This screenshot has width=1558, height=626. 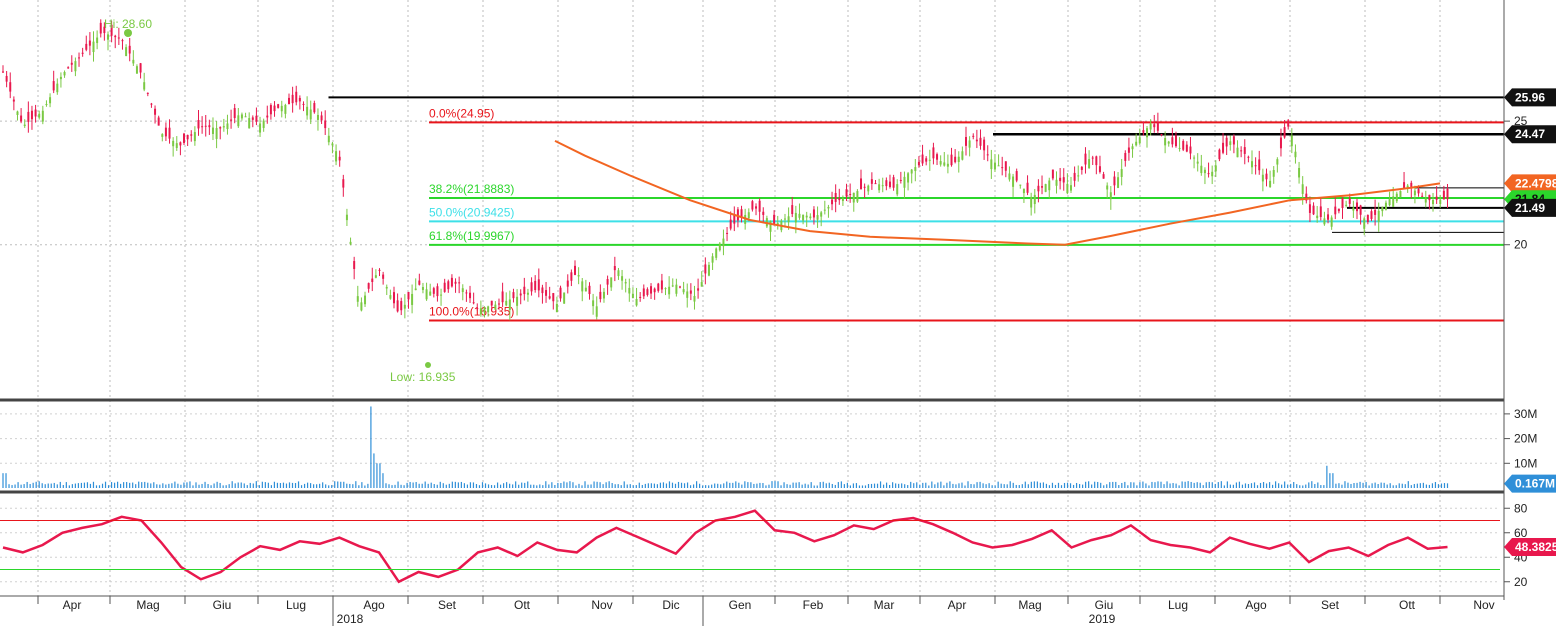 I want to click on volume-last-tag-text: 0.167M, so click(x=1535, y=484).